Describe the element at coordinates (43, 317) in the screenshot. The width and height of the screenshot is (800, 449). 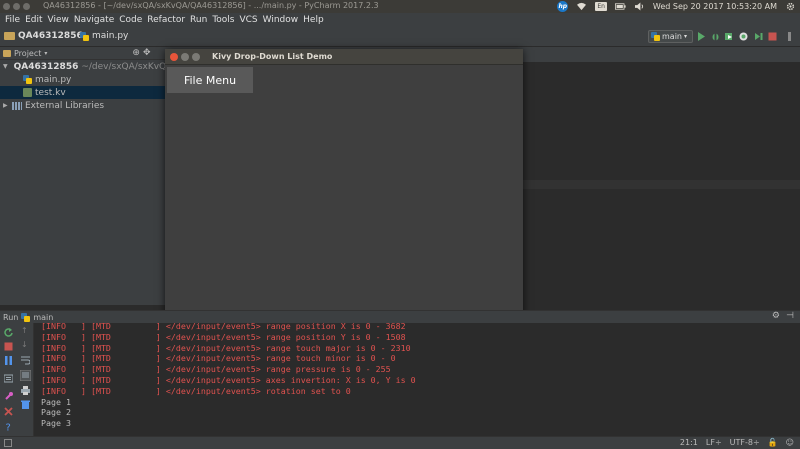
I see `run-tab-main: main` at that location.